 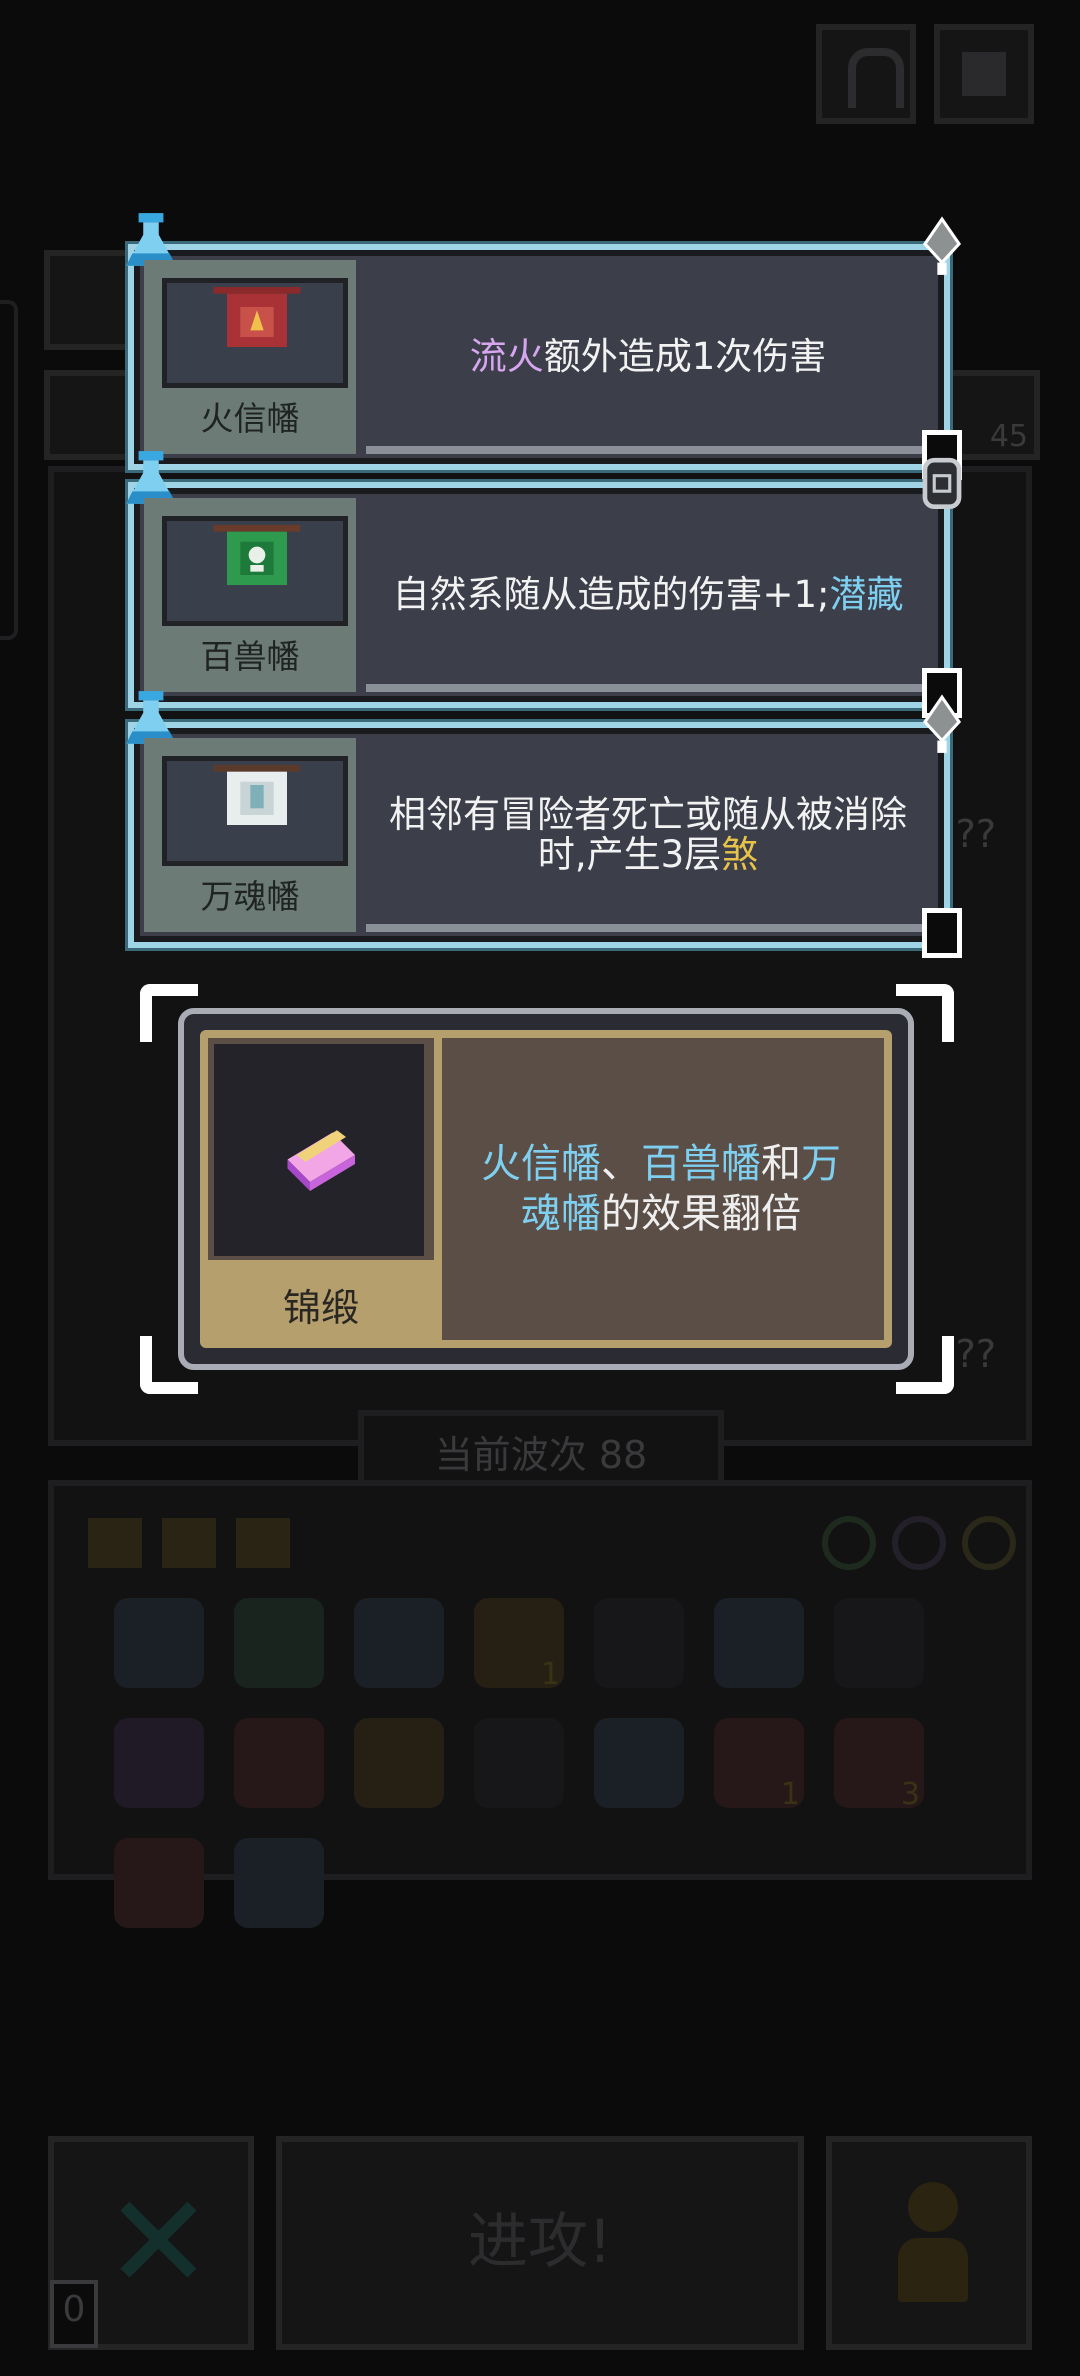 I want to click on banner-portrait: 百兽幡, so click(x=250, y=595).